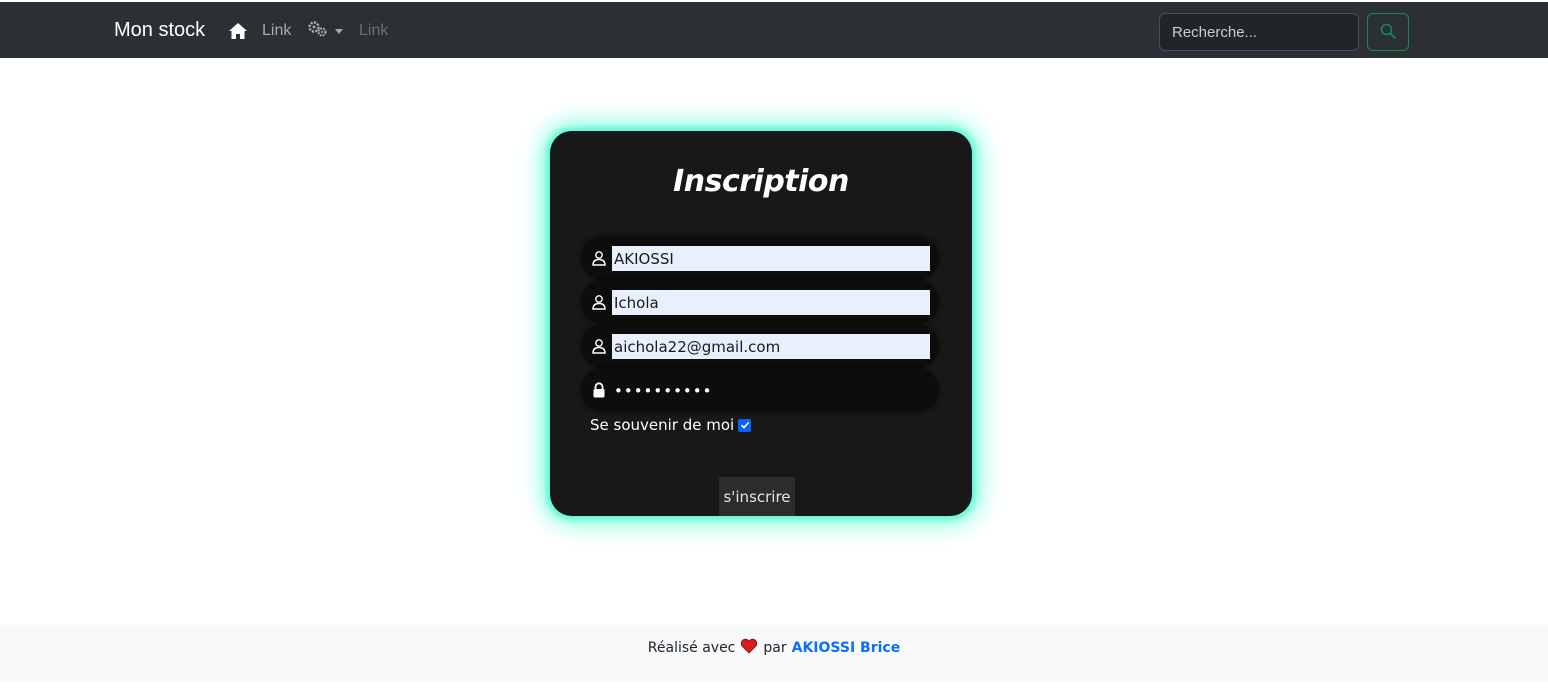  I want to click on remember-me: Se souvenir de moi, so click(671, 425).